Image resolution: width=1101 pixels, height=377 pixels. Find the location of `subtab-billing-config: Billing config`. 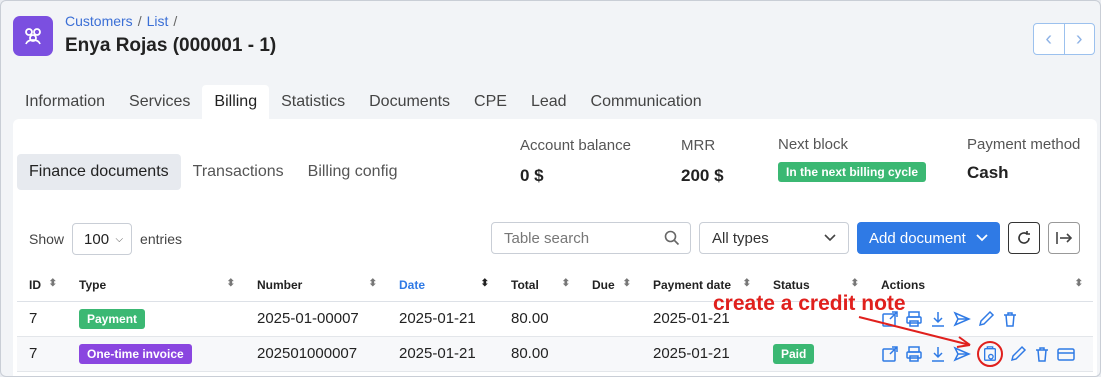

subtab-billing-config: Billing config is located at coordinates (353, 172).